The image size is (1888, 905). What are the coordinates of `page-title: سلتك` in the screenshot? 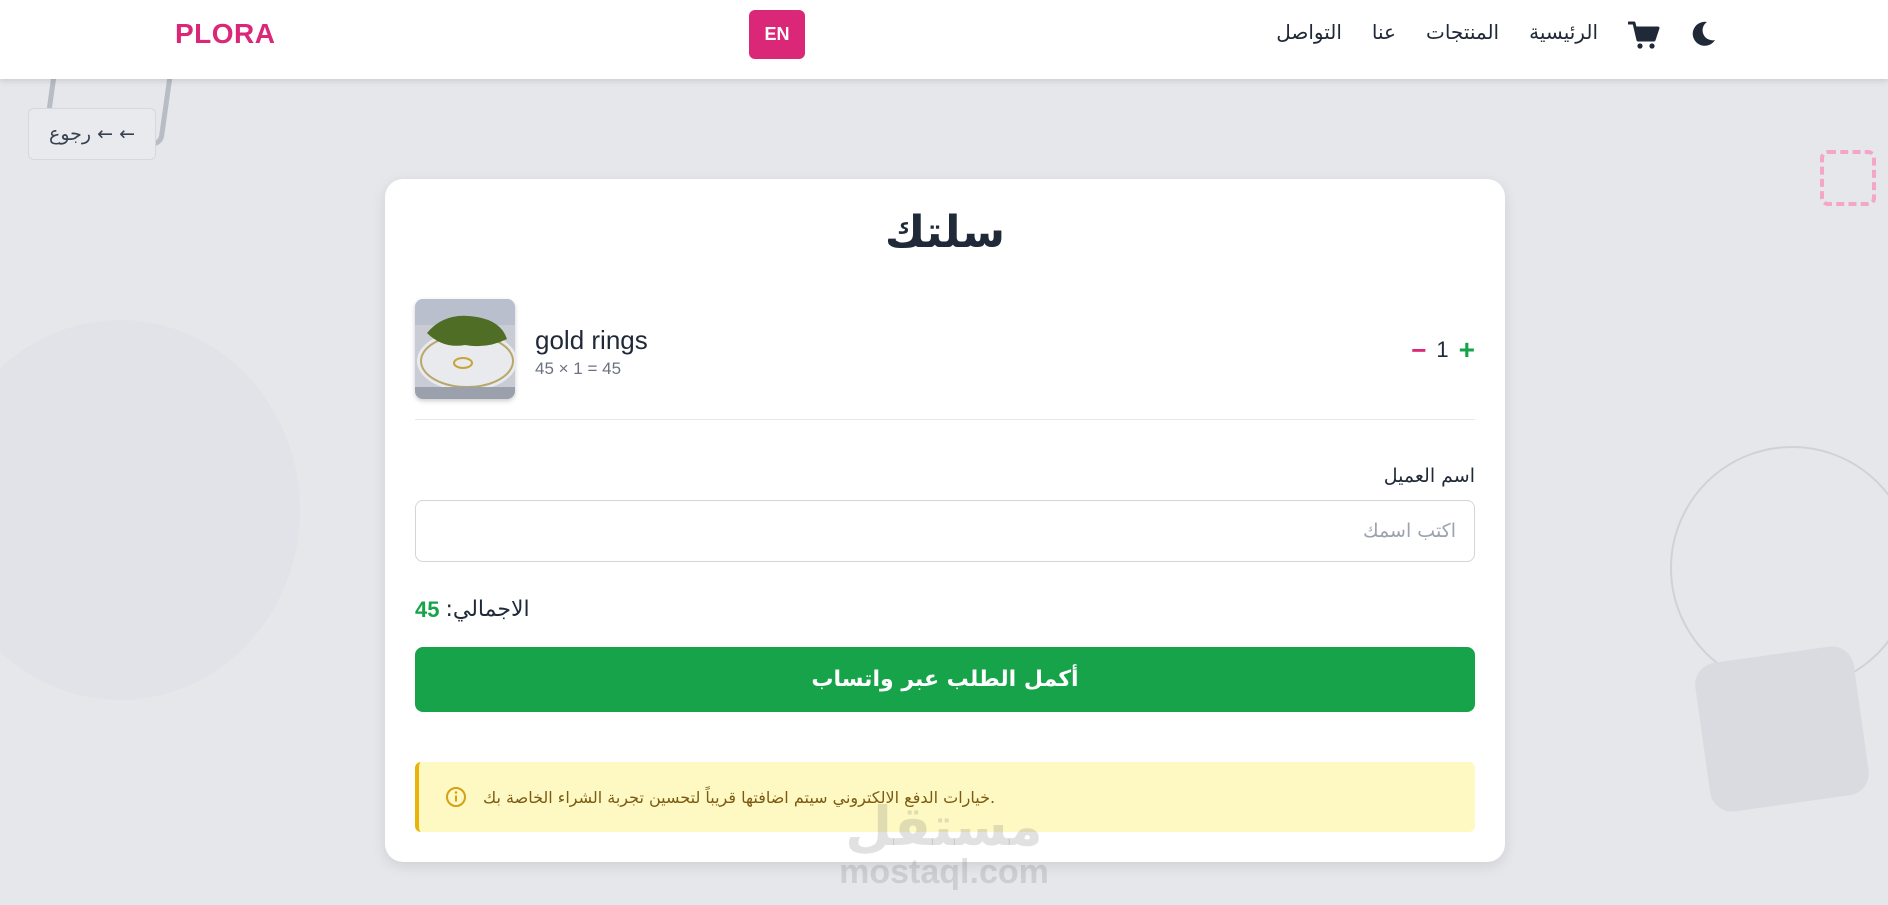 It's located at (945, 232).